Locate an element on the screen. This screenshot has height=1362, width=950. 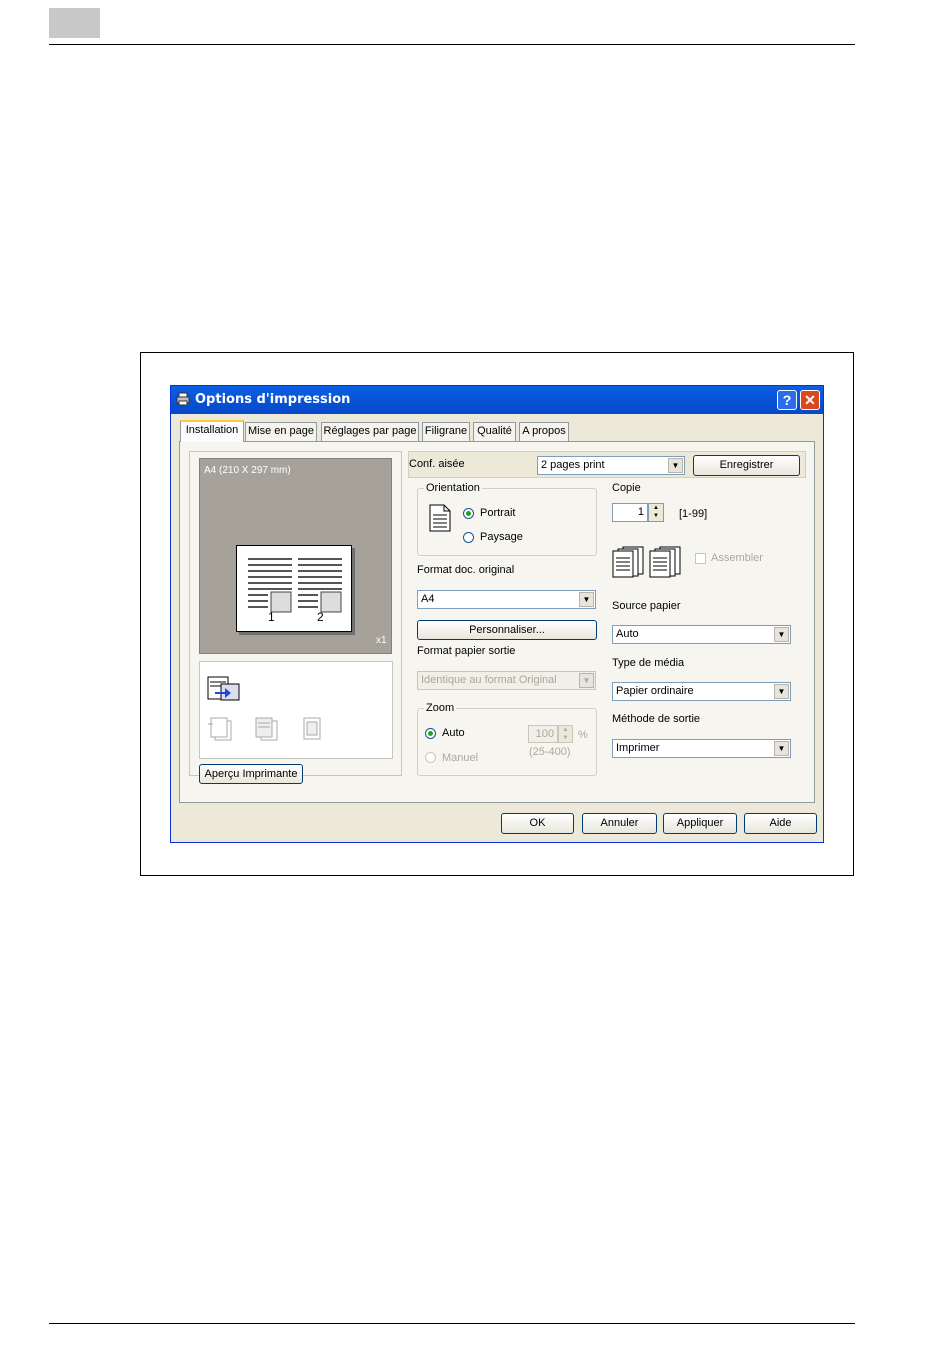
help-button: ? is located at coordinates (787, 400).